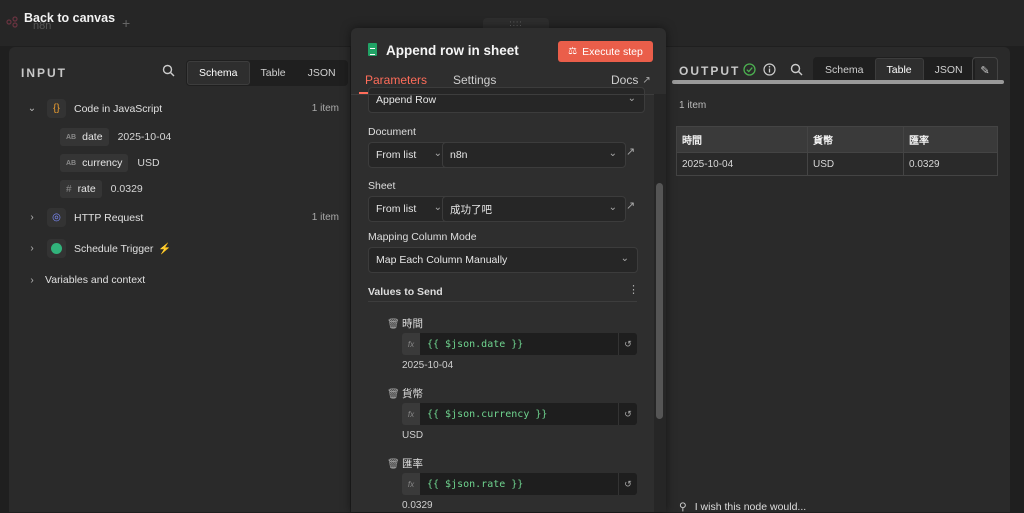 The width and height of the screenshot is (1024, 513). What do you see at coordinates (405, 292) in the screenshot?
I see `values-to-send-label: Values to Send` at bounding box center [405, 292].